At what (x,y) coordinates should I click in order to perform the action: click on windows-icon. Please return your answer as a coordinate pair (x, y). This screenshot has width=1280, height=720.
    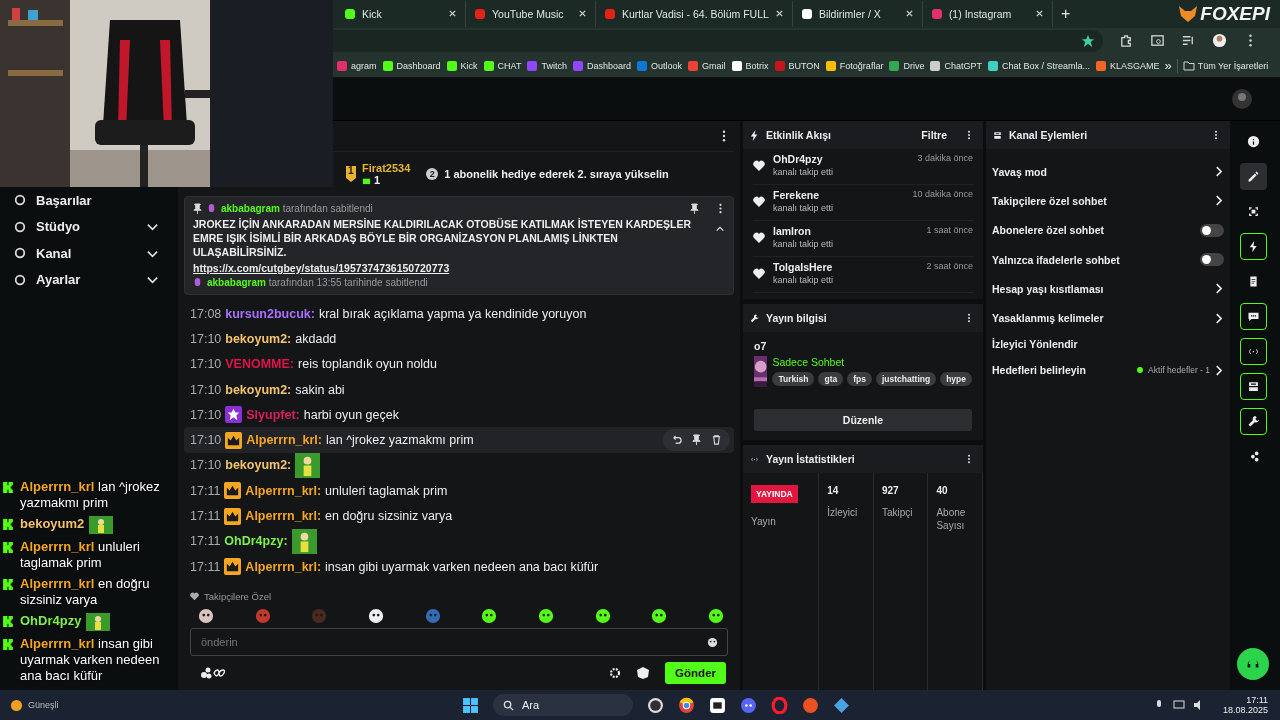
    Looking at the image, I should click on (470, 705).